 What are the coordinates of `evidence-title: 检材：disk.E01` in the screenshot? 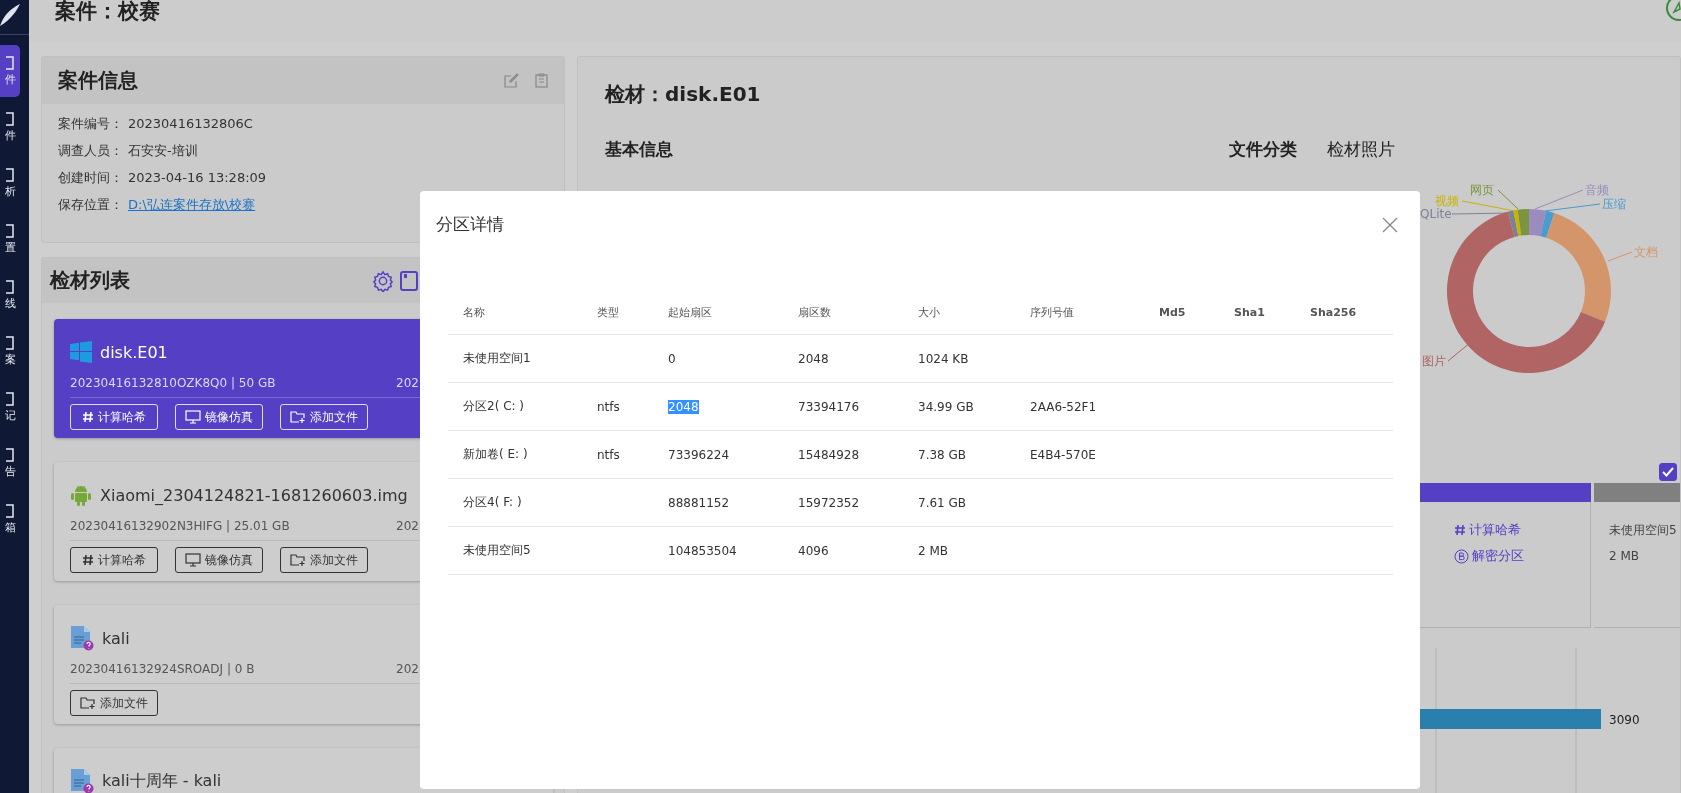 It's located at (683, 94).